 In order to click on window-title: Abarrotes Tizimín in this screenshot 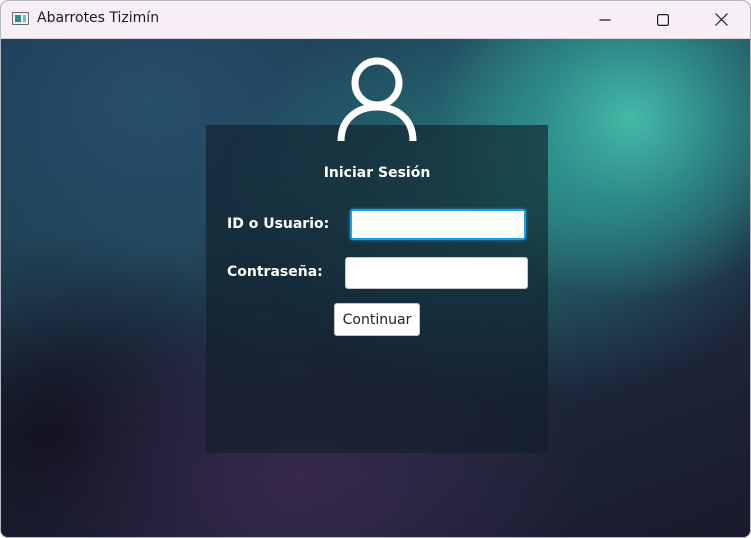, I will do `click(98, 18)`.